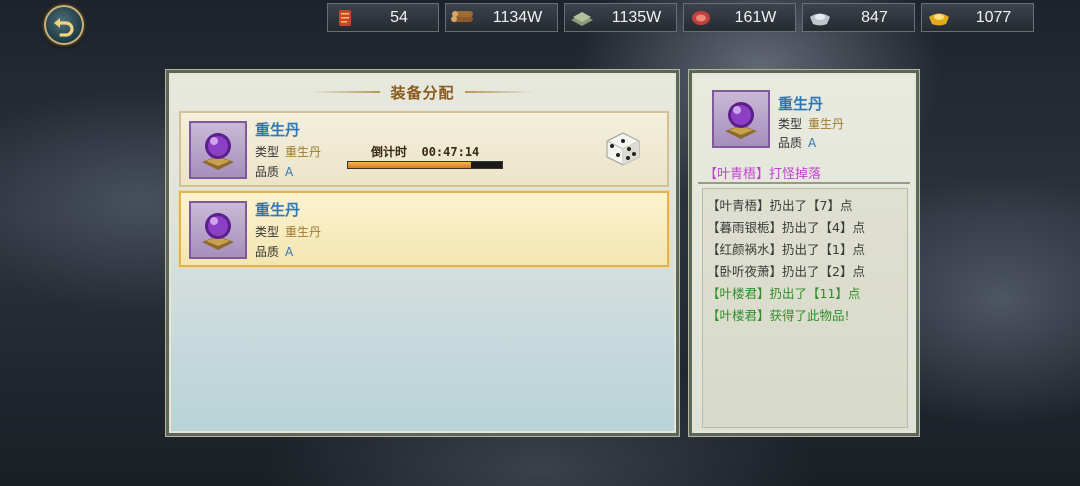  Describe the element at coordinates (517, 17) in the screenshot. I see `resource-value: 1134W` at that location.